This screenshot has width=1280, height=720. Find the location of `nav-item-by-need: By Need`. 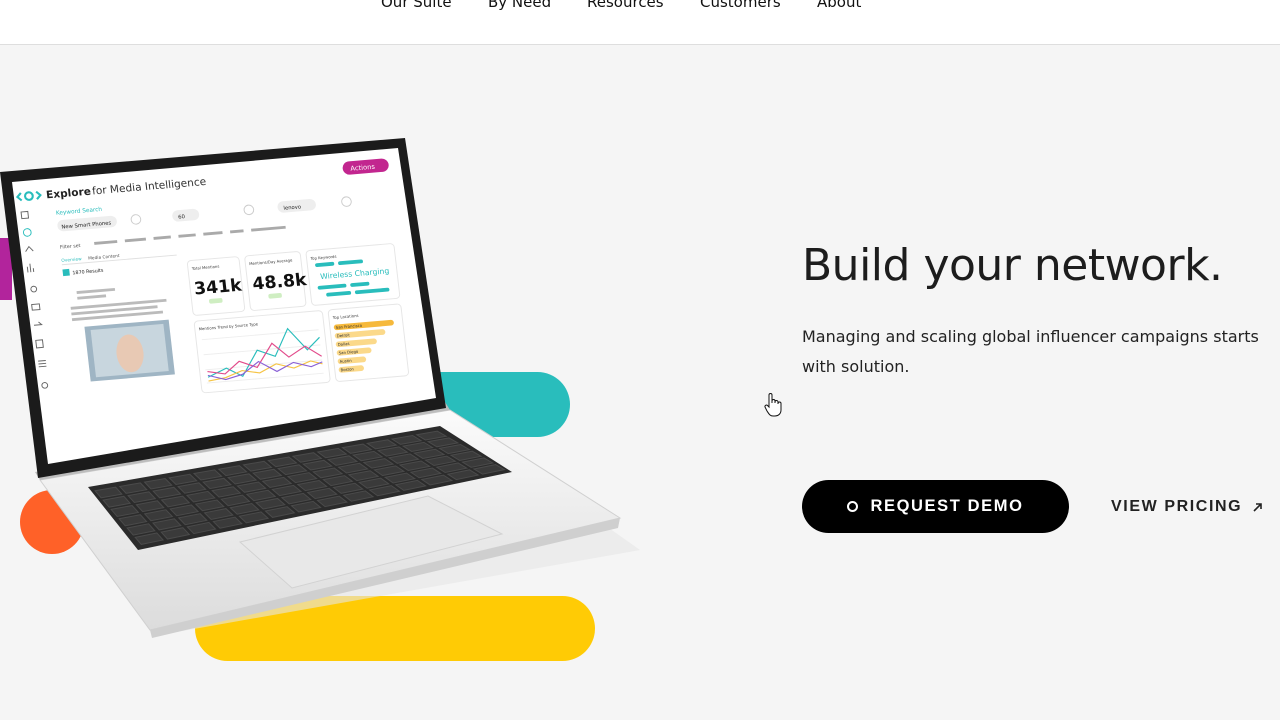

nav-item-by-need: By Need is located at coordinates (519, 5).